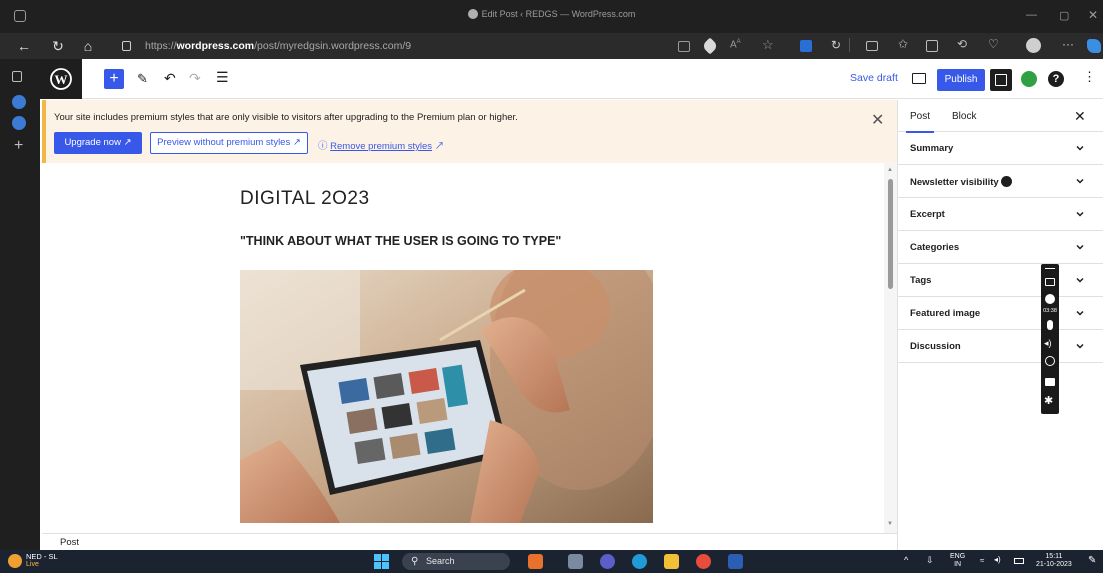 The image size is (1103, 573). I want to click on edge-icon, so click(639, 561).